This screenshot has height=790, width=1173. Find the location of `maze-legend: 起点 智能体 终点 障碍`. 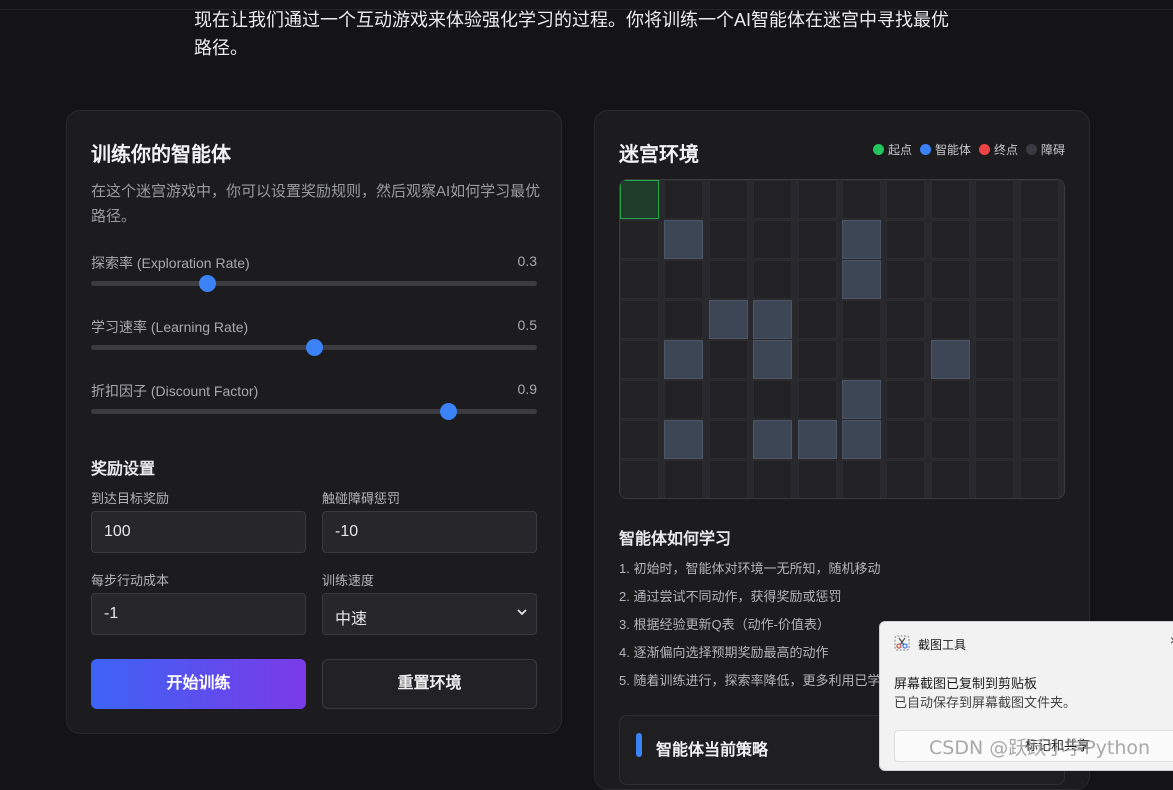

maze-legend: 起点 智能体 终点 障碍 is located at coordinates (968, 149).